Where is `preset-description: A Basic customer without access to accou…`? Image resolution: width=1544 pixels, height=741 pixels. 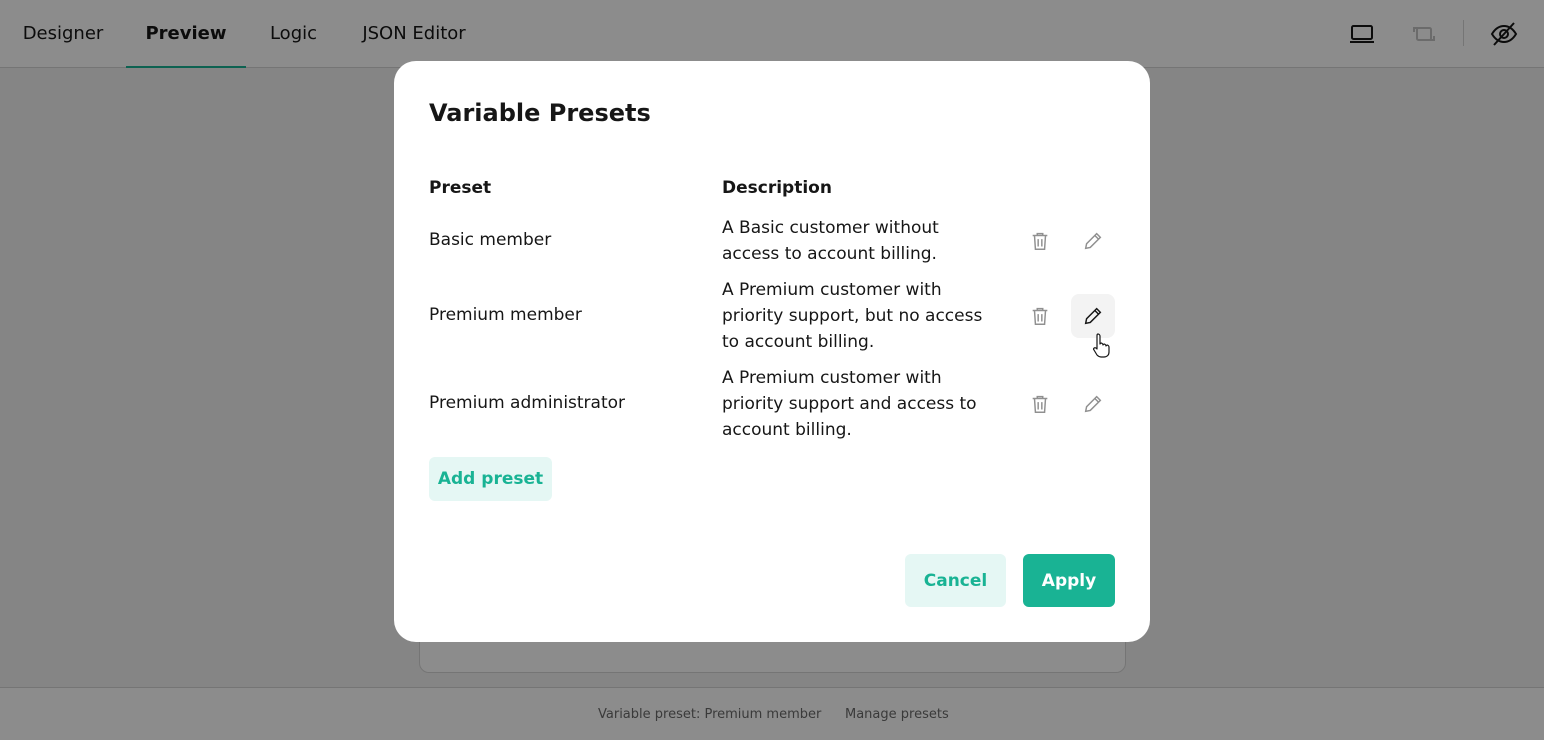
preset-description: A Basic customer without access to accou… is located at coordinates (830, 241).